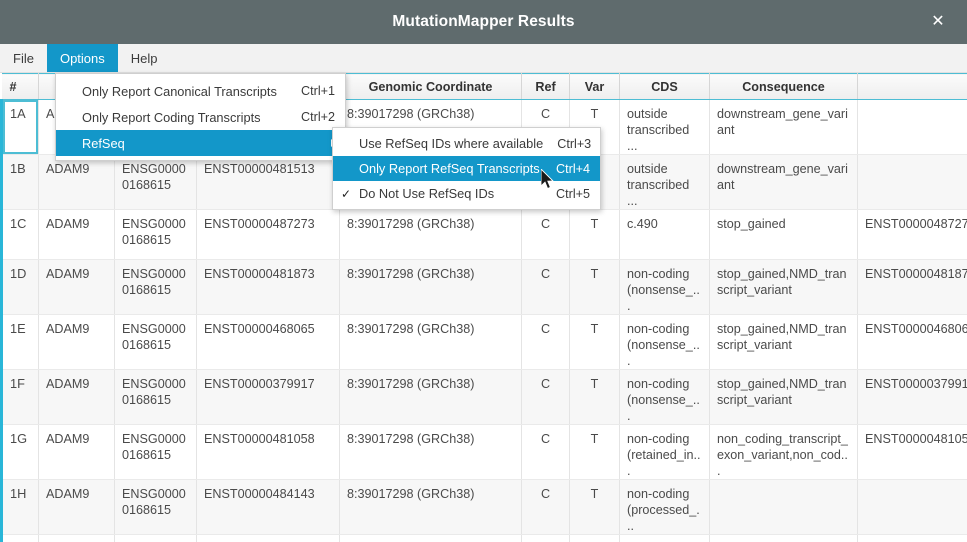  Describe the element at coordinates (466, 143) in the screenshot. I see `submenu-item-use-refseq-ids-where-available: Use RefSeq IDs where available Ctrl+3` at that location.